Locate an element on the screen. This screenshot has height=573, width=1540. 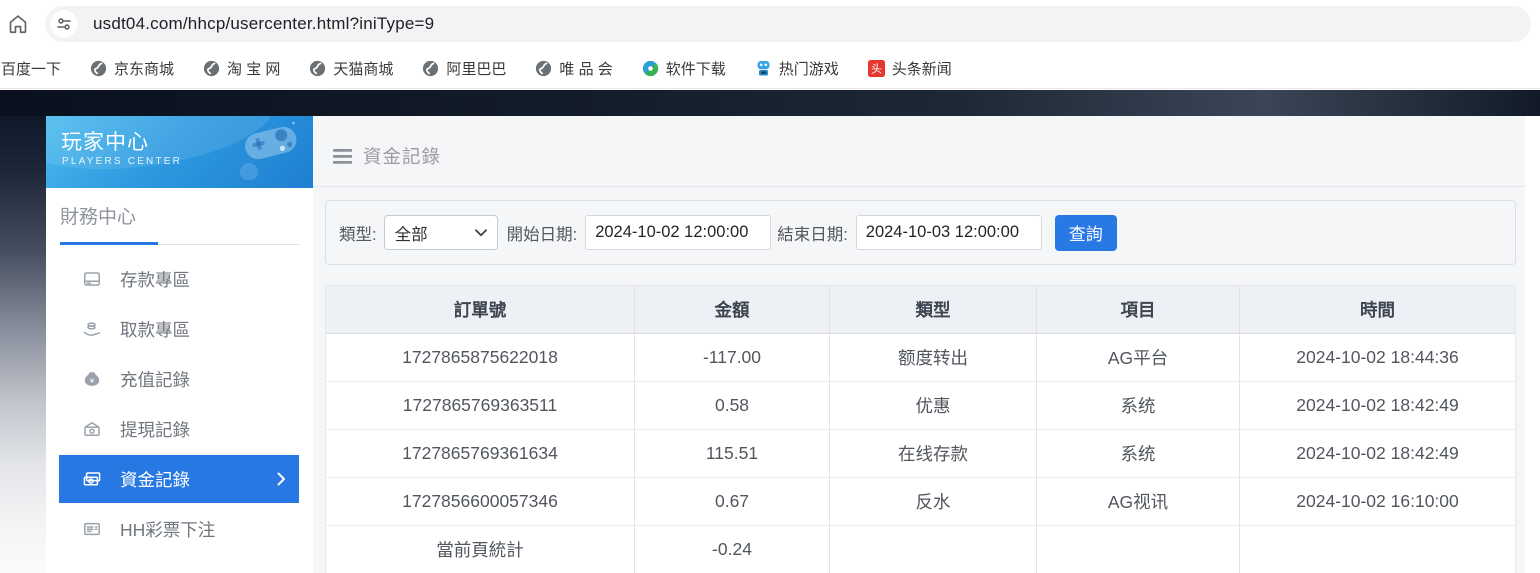
chevron-down-icon is located at coordinates (480, 232).